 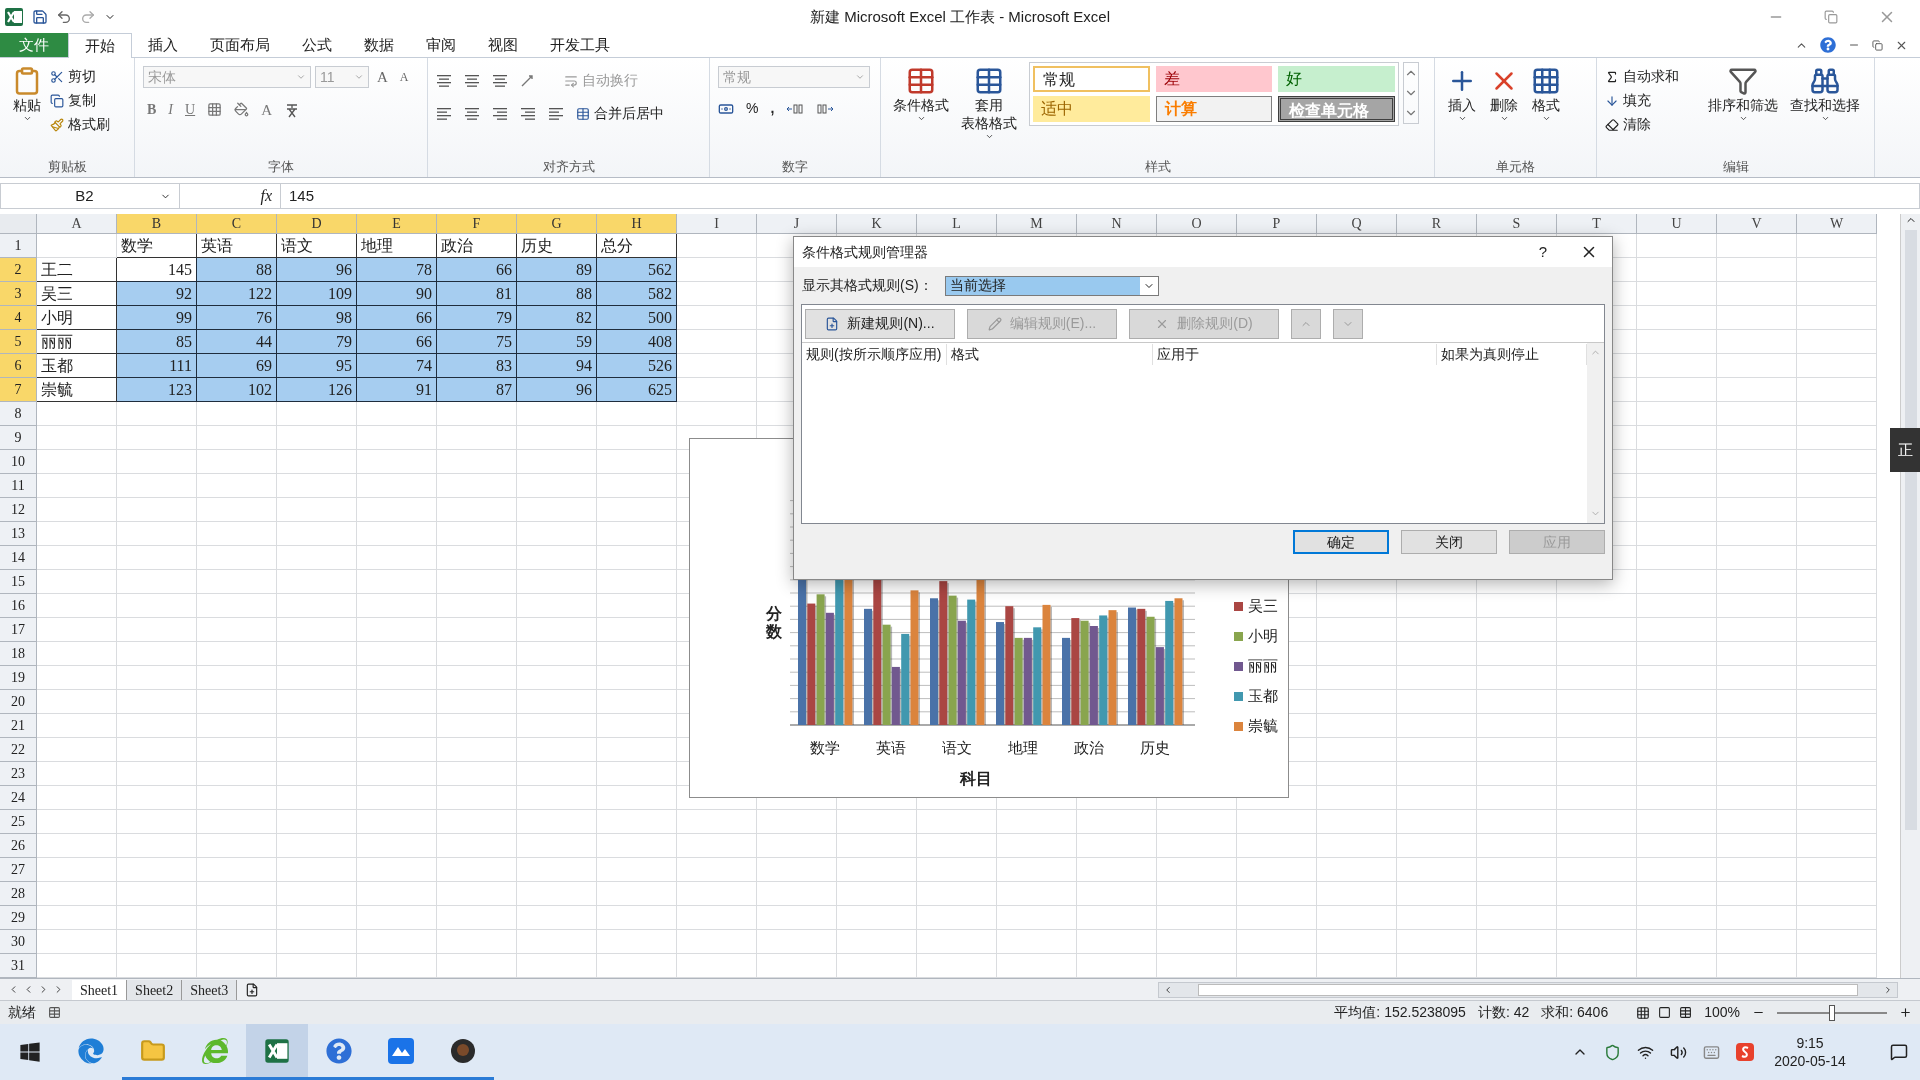 I want to click on row-header: 20, so click(x=18, y=702).